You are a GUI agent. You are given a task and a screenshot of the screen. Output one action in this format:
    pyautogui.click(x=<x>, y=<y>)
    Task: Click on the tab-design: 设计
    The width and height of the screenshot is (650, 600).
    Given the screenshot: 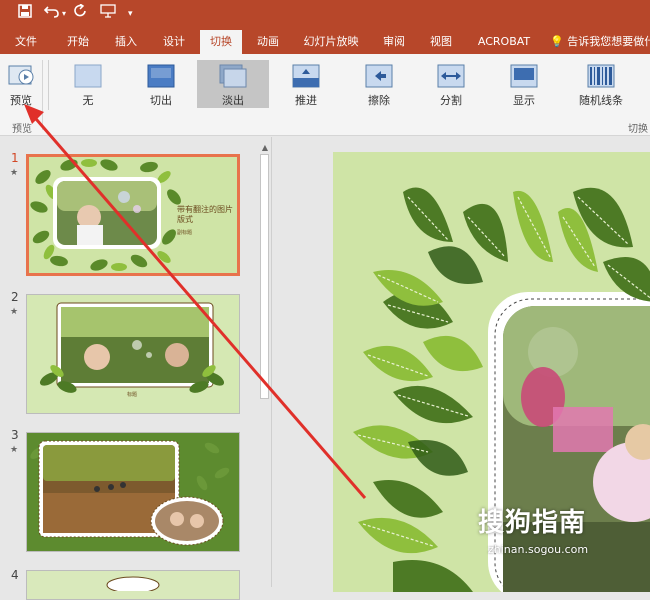 What is the action you would take?
    pyautogui.click(x=174, y=42)
    